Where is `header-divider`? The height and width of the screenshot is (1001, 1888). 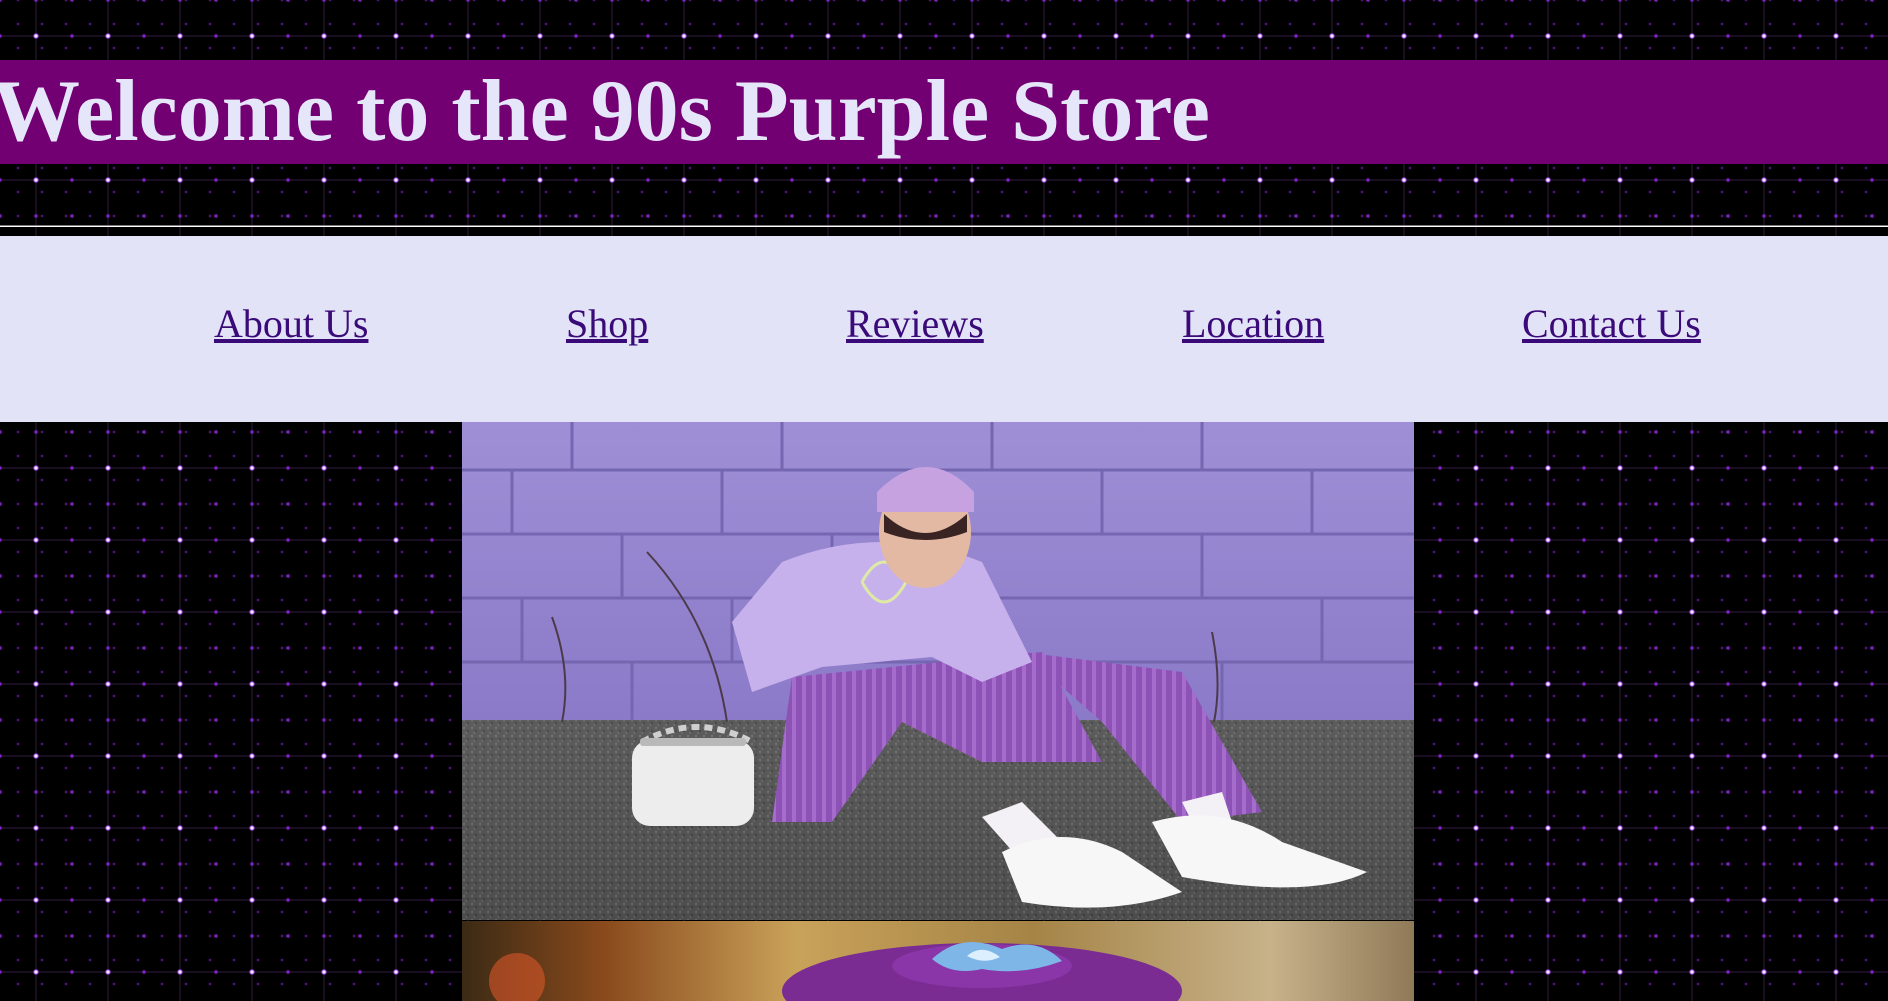 header-divider is located at coordinates (944, 226).